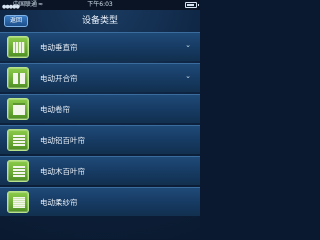 The image size is (320, 240). What do you see at coordinates (59, 47) in the screenshot?
I see `device-label: 电动垂直帘` at bounding box center [59, 47].